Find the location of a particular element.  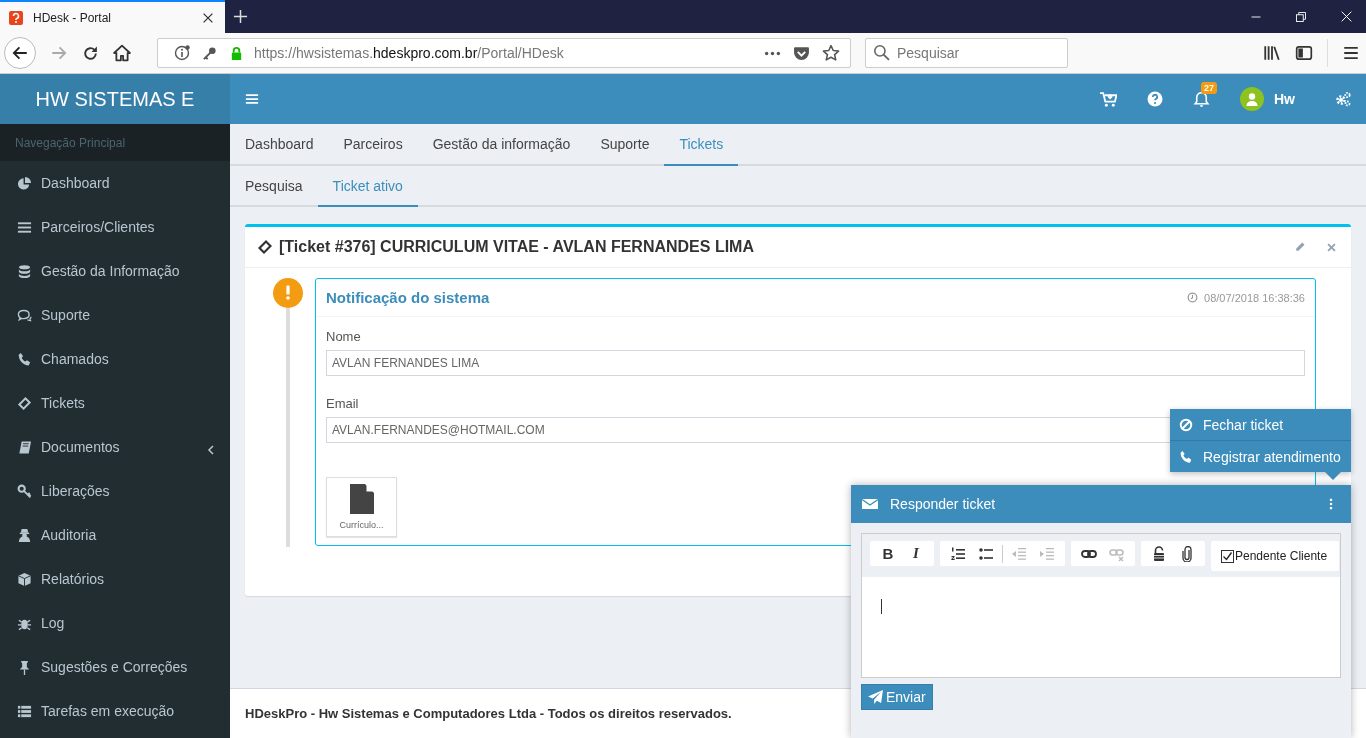

book-icon is located at coordinates (24, 447).